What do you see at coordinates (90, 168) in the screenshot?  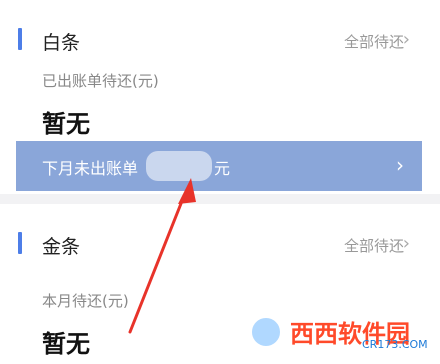 I see `next-month-unbilled-label: 下月未出账单` at bounding box center [90, 168].